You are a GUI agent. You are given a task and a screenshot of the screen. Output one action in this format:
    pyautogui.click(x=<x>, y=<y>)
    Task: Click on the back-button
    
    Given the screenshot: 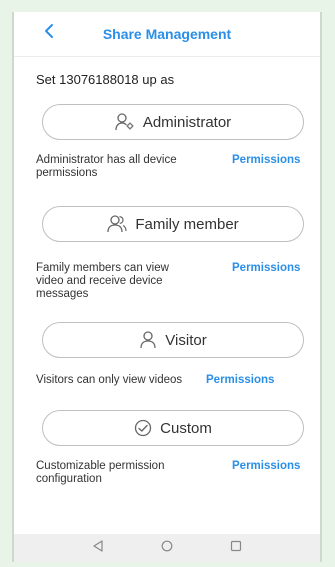 What is the action you would take?
    pyautogui.click(x=49, y=33)
    